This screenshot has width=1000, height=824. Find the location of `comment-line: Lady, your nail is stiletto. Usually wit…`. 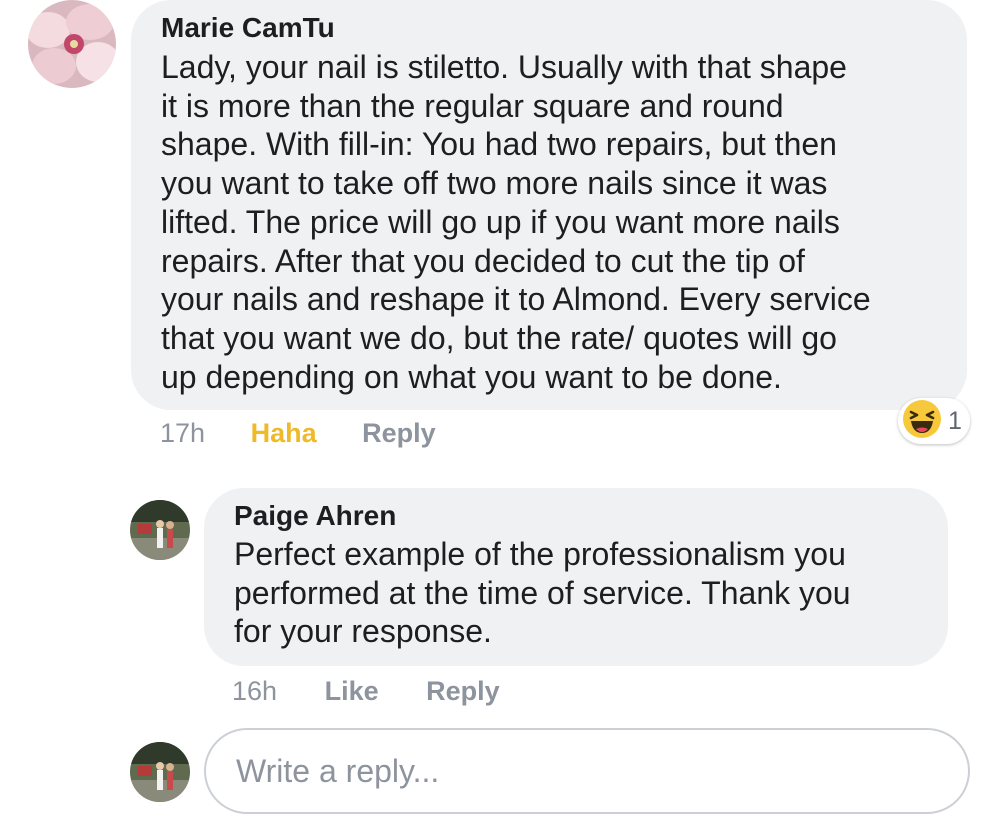

comment-line: Lady, your nail is stiletto. Usually wit… is located at coordinates (504, 67).